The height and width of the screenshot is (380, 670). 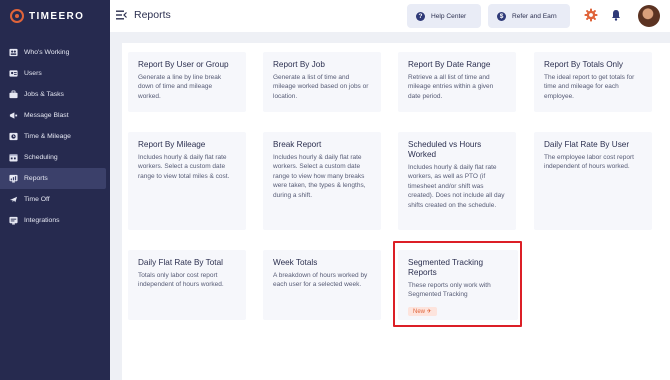 I want to click on report-title: Break Report, so click(x=297, y=144).